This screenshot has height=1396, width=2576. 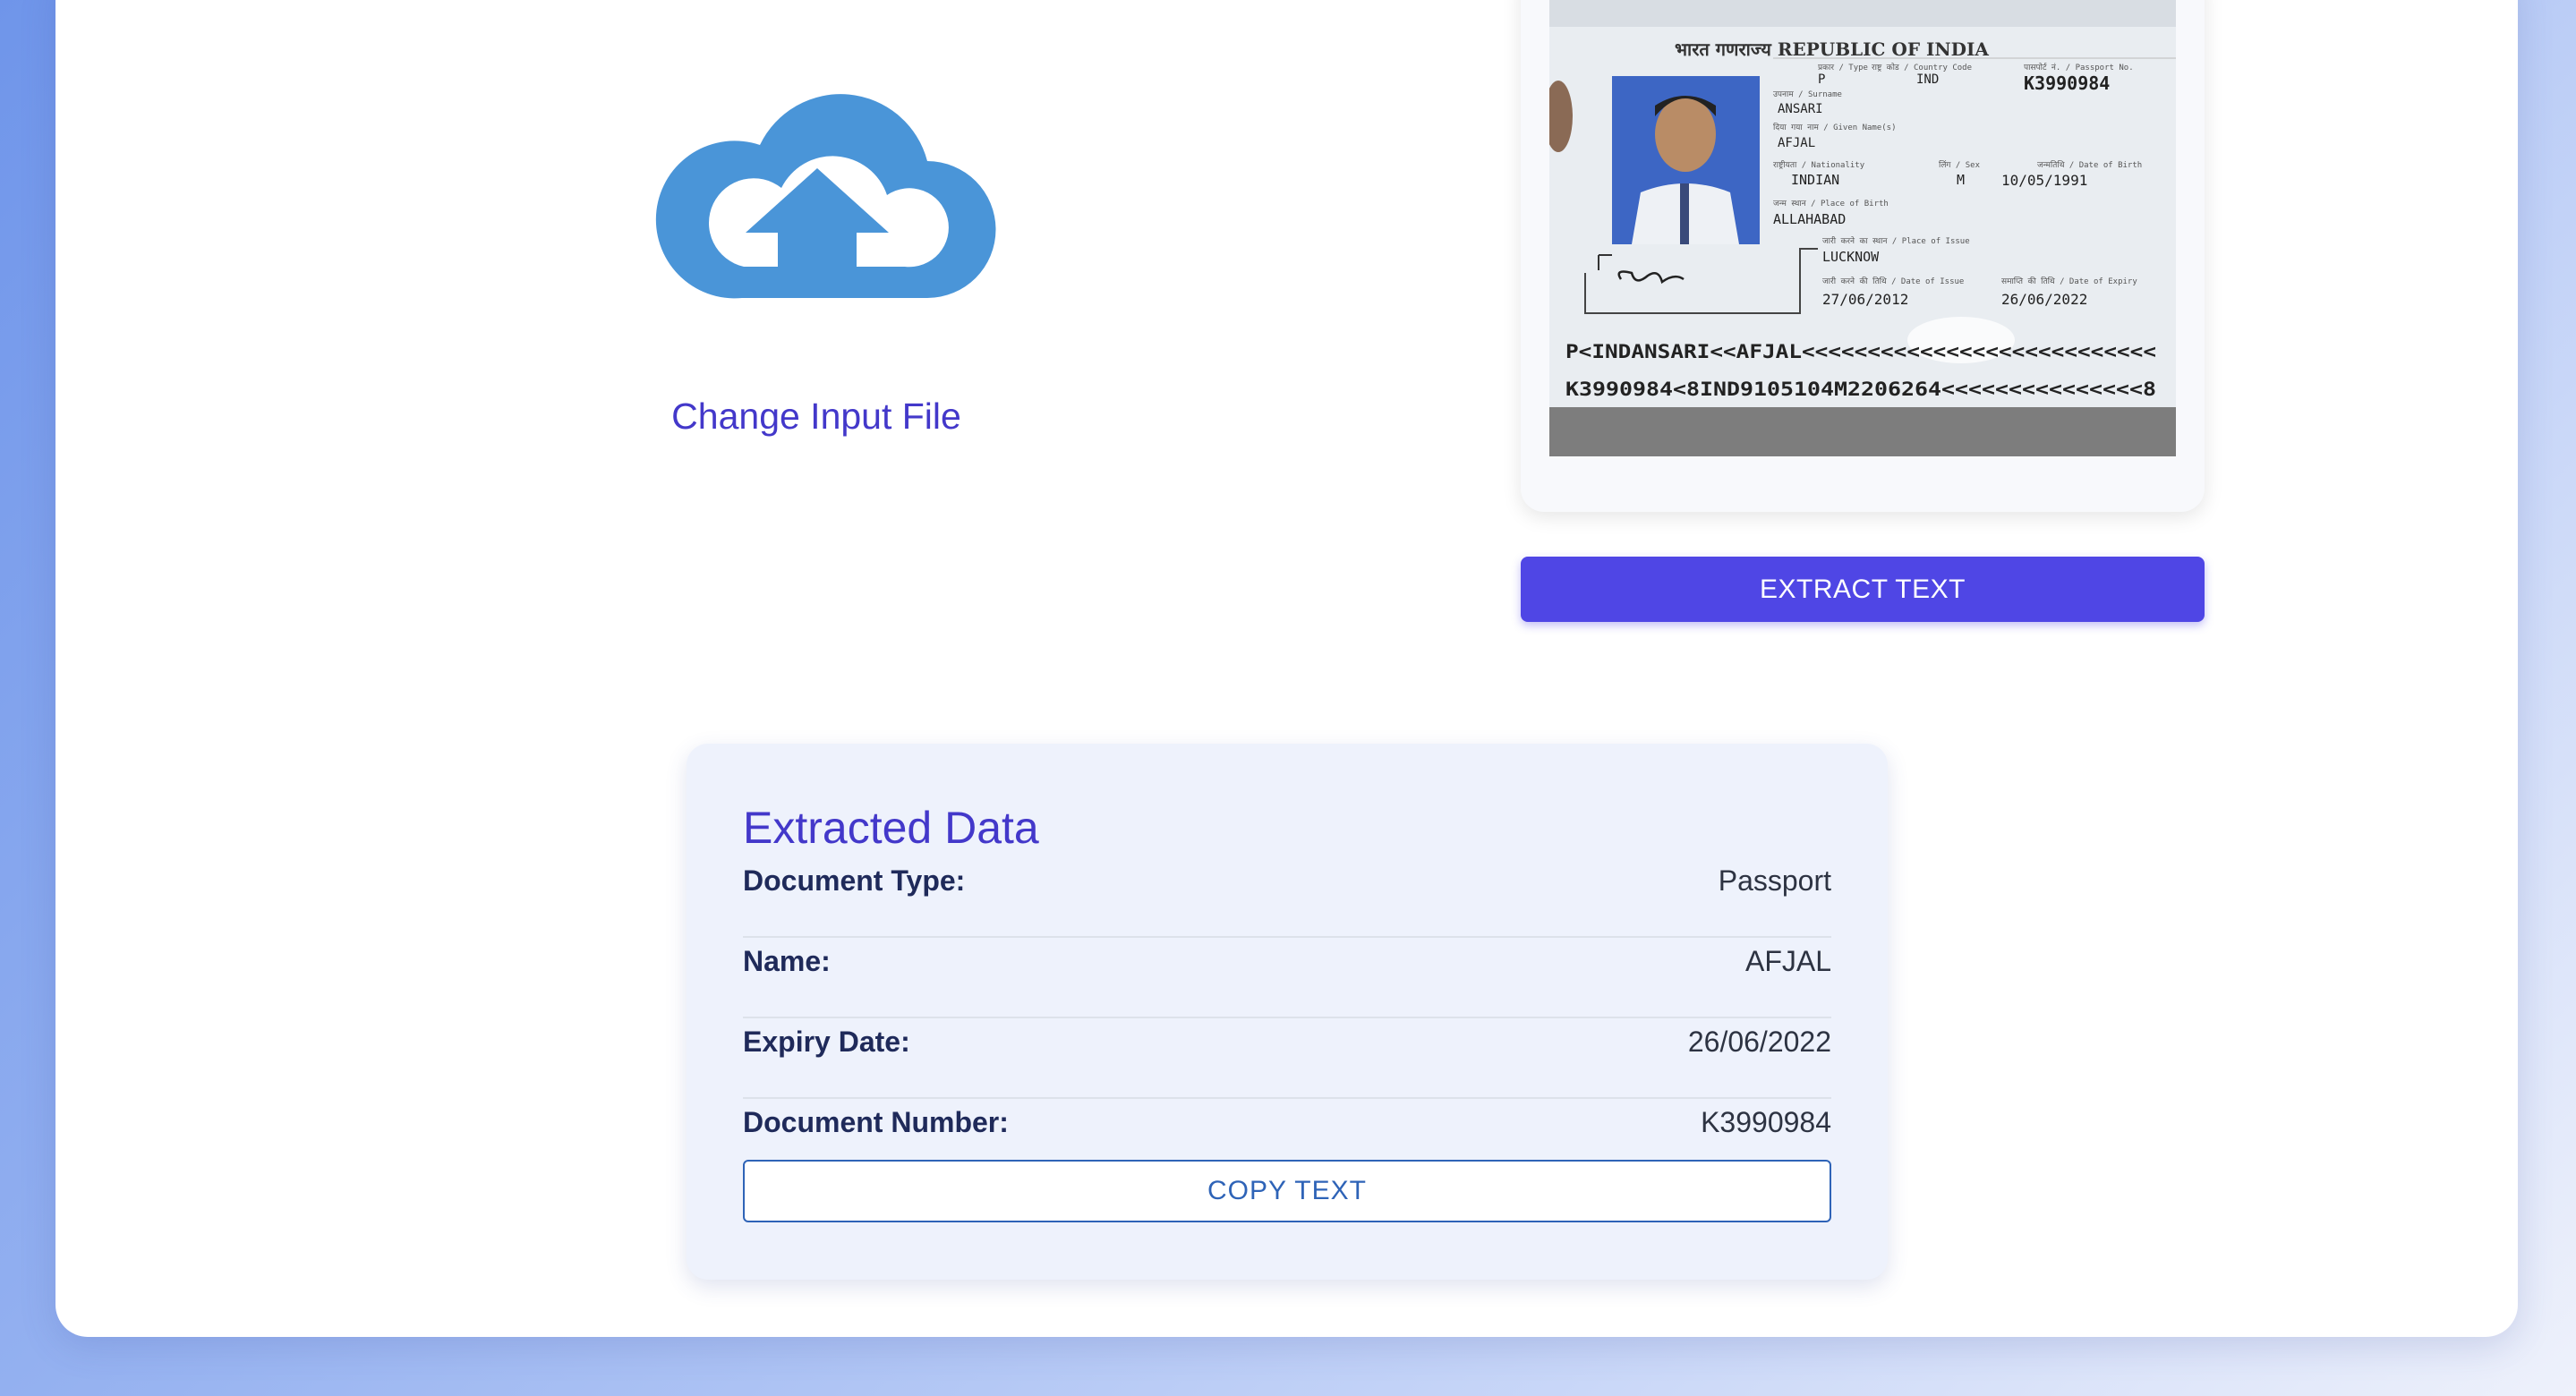 What do you see at coordinates (1865, 299) in the screenshot?
I see `doi-value: 27/06/2012` at bounding box center [1865, 299].